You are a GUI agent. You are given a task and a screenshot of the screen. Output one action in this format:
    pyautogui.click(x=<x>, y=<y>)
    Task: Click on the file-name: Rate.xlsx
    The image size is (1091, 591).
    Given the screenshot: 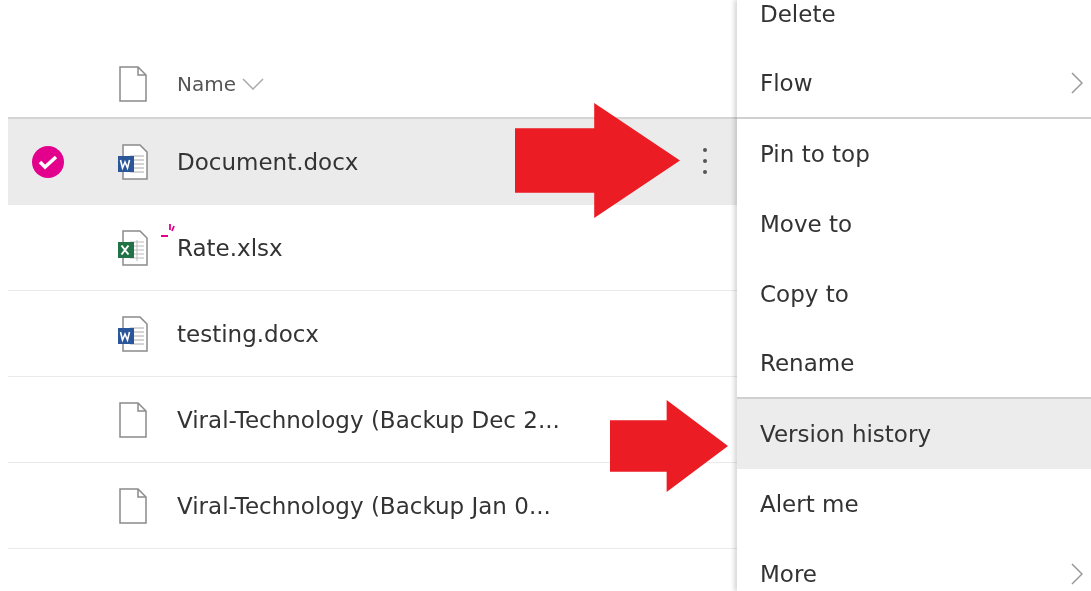 What is the action you would take?
    pyautogui.click(x=230, y=247)
    